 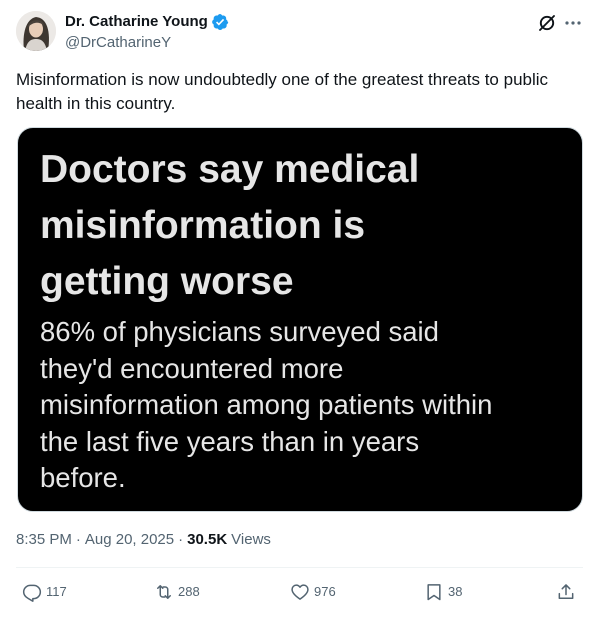 I want to click on action-bar: 117 288 976 38, so click(x=299, y=592).